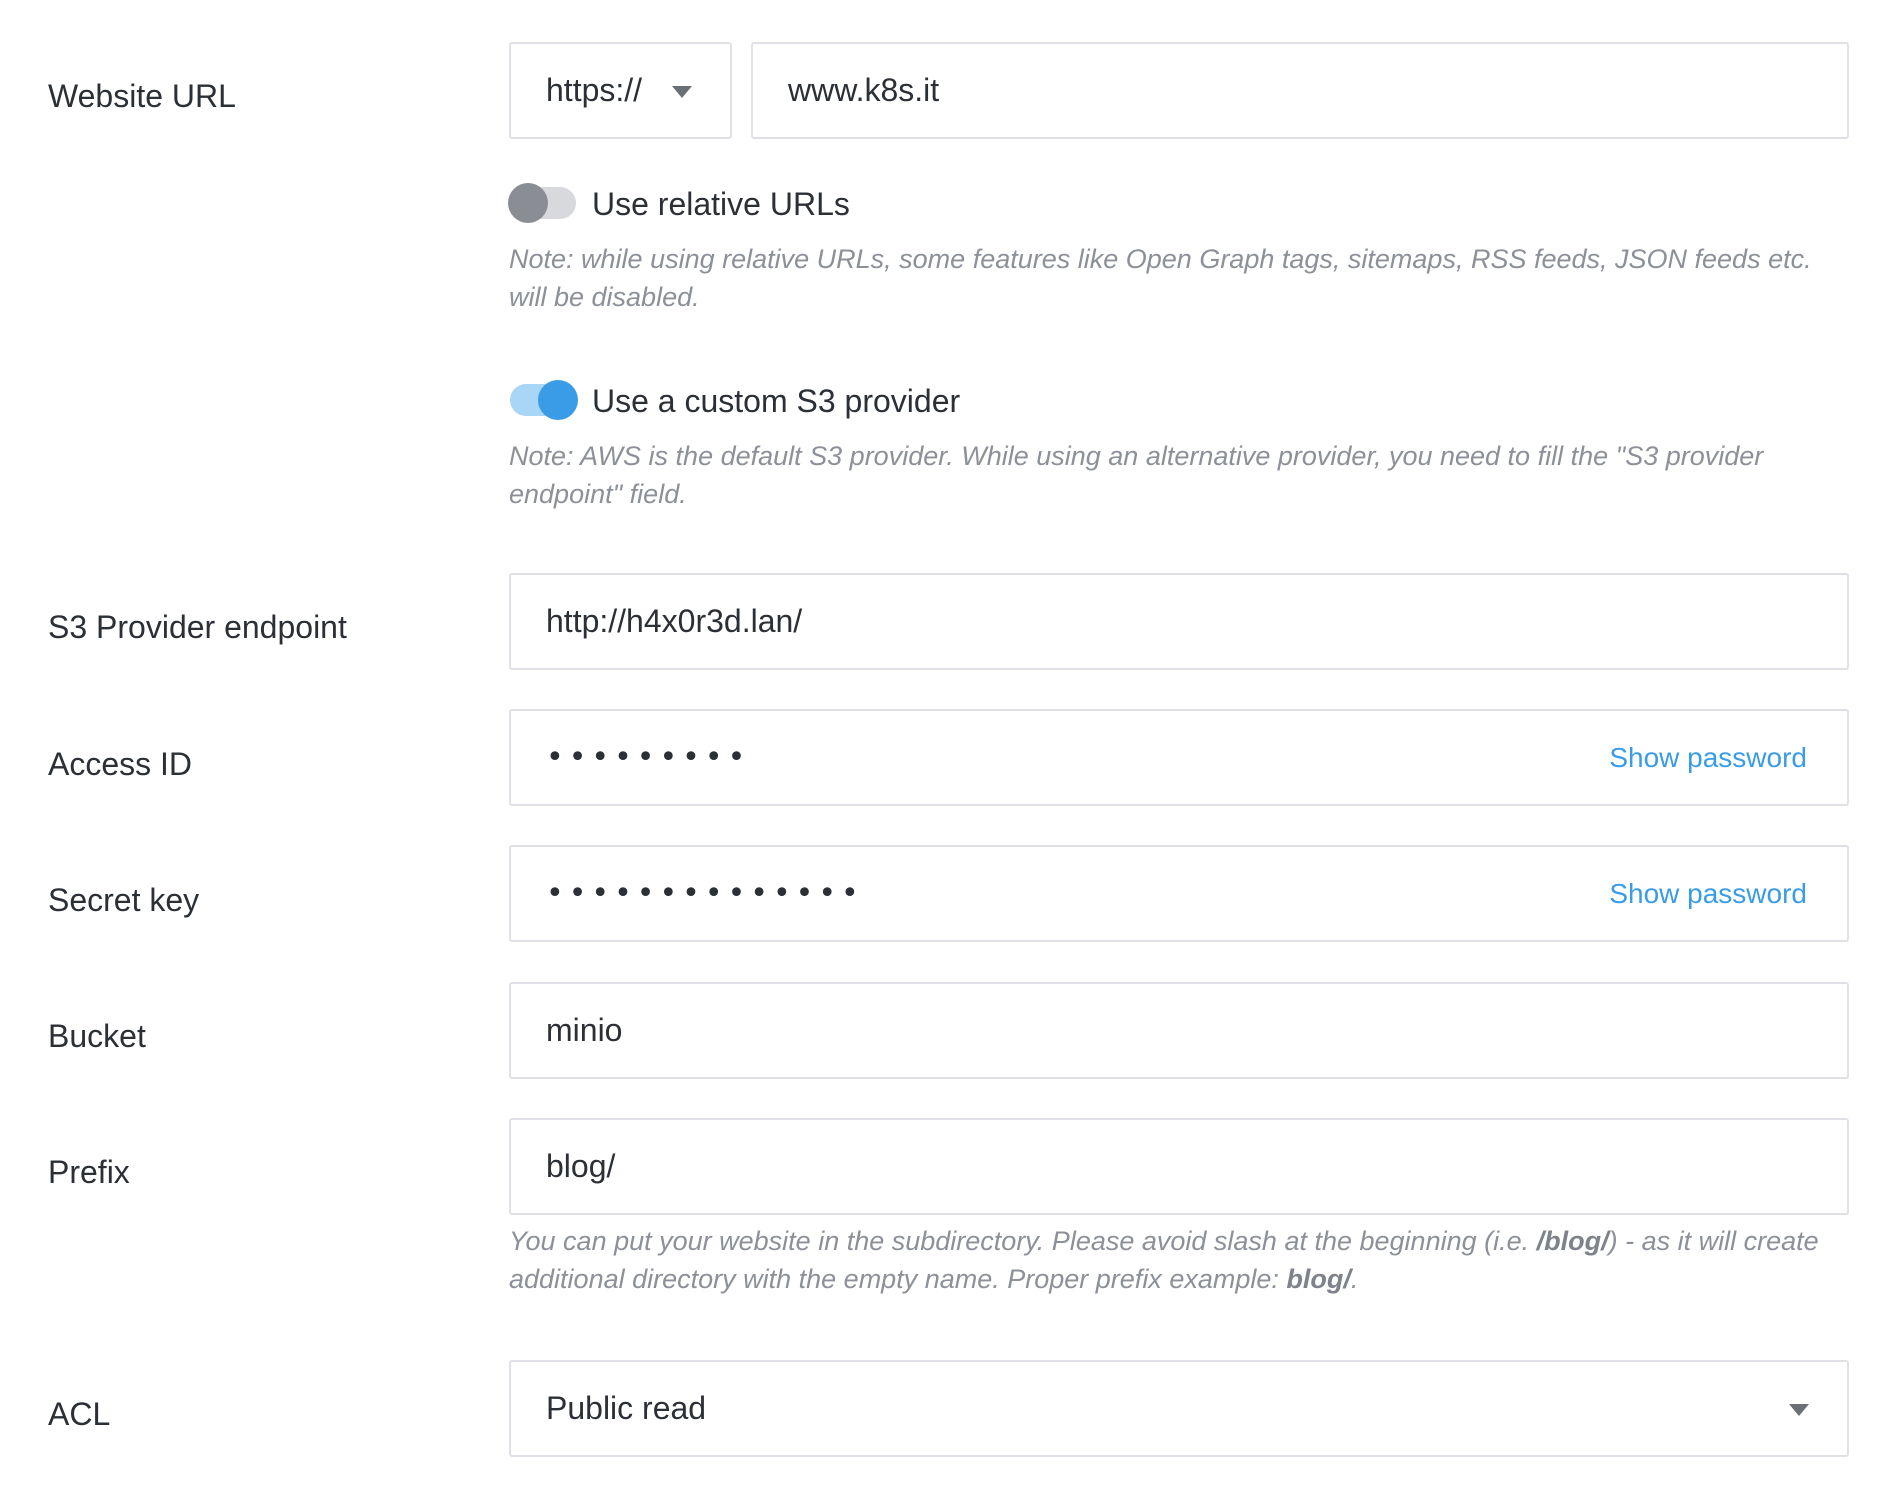 Image resolution: width=1882 pixels, height=1490 pixels. Describe the element at coordinates (1179, 1030) in the screenshot. I see `bucket-input: minio` at that location.